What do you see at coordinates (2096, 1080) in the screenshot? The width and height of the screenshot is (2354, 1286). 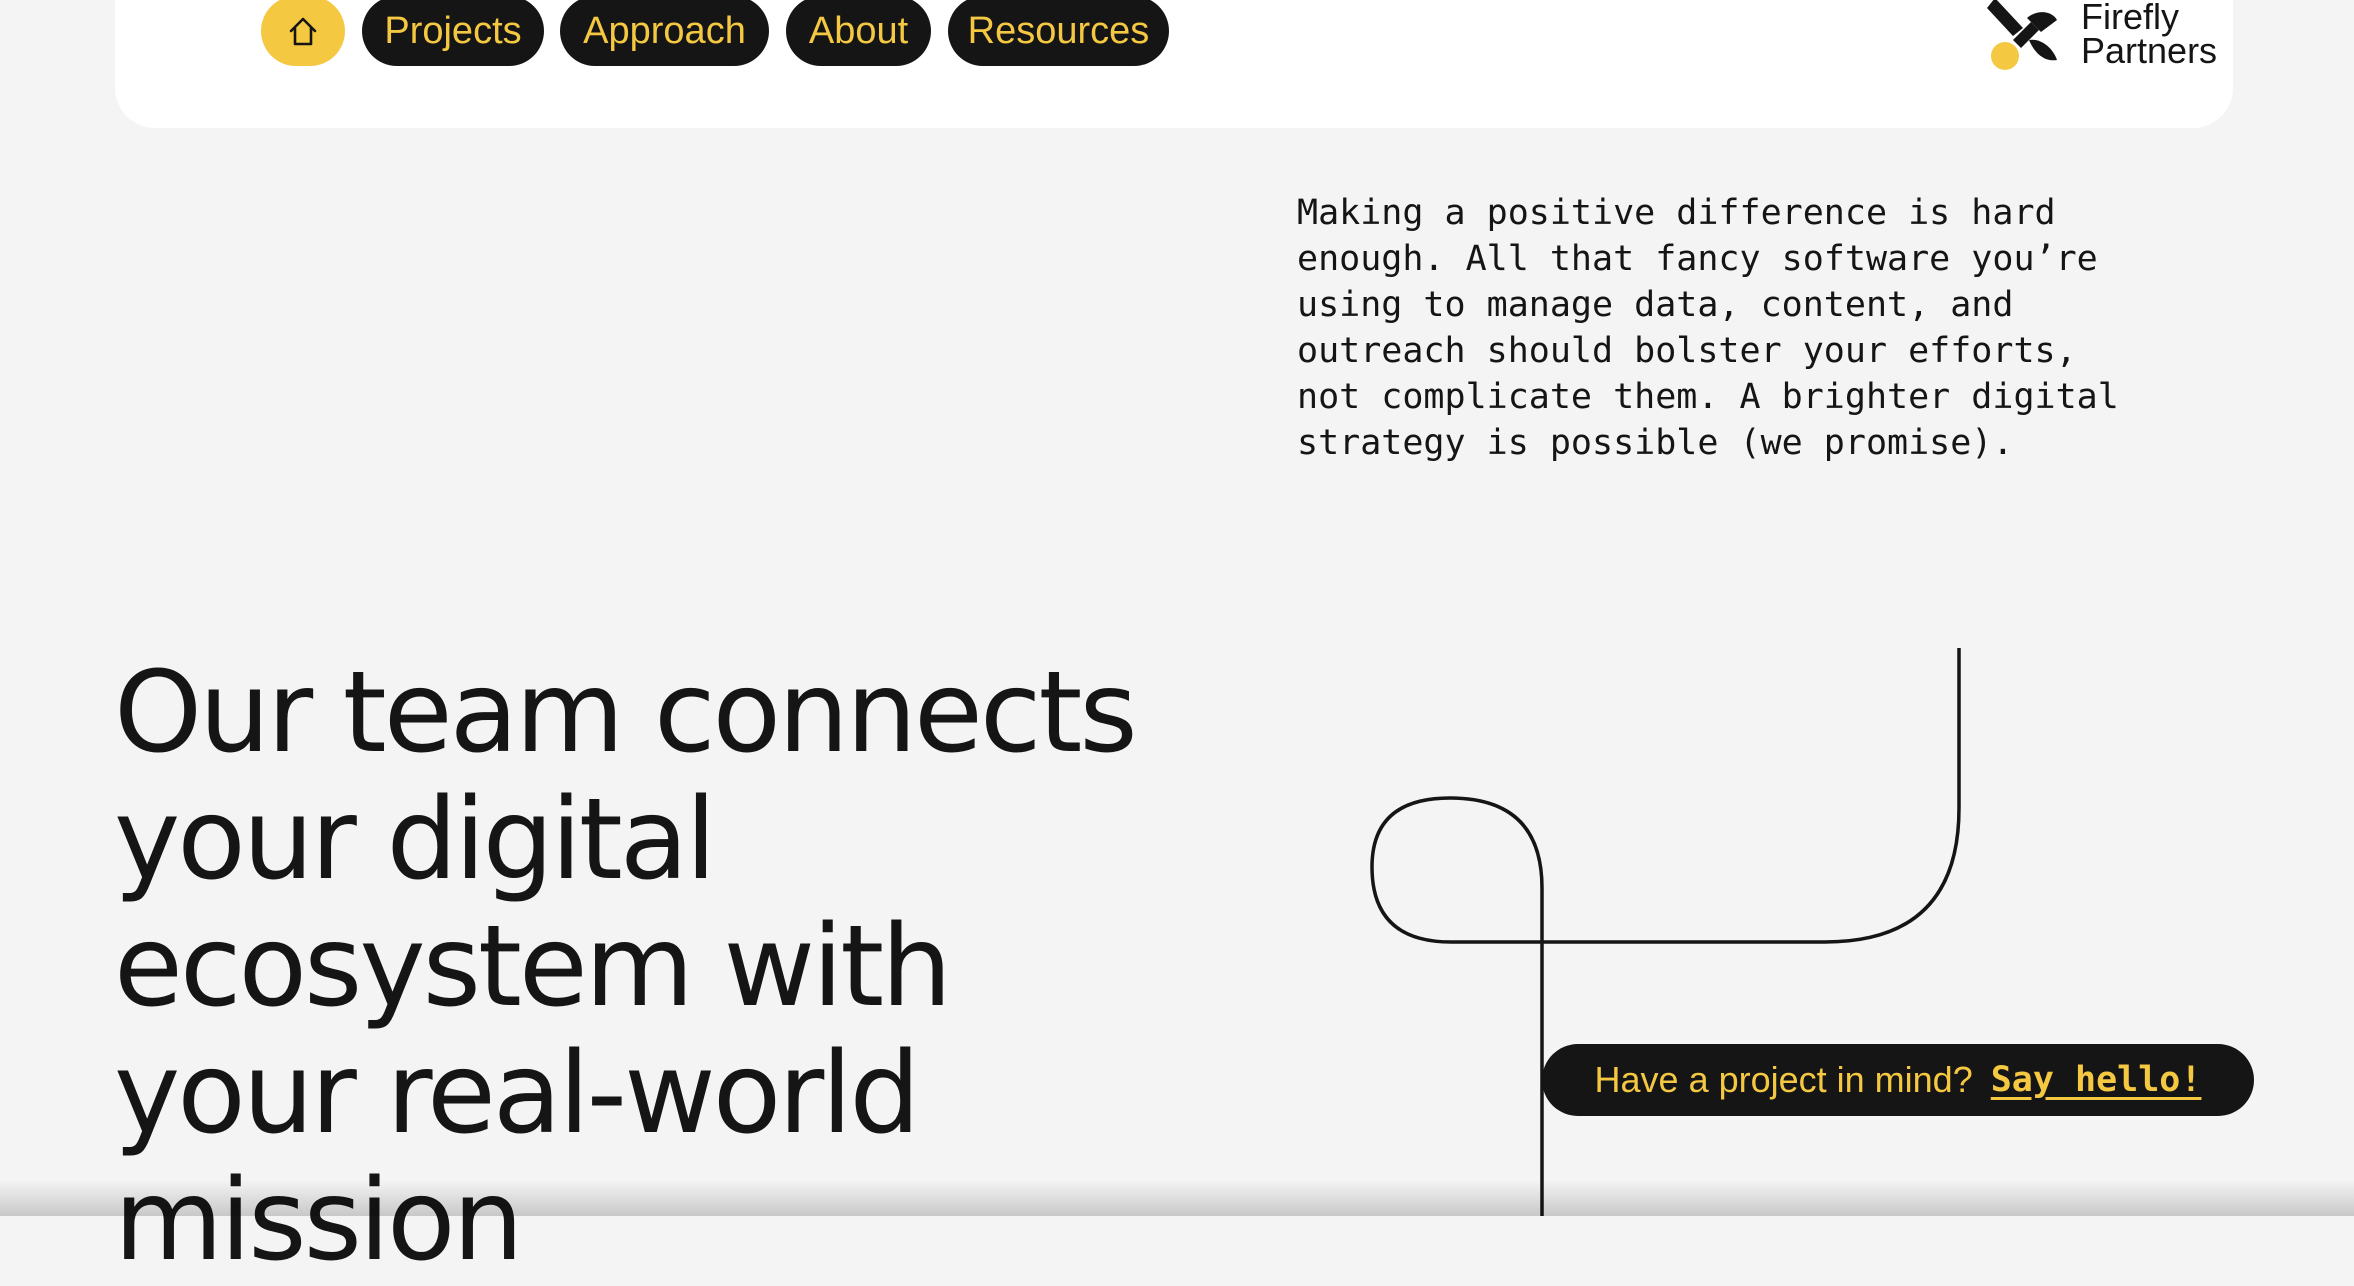 I see `say-hello-link: Say hello!` at bounding box center [2096, 1080].